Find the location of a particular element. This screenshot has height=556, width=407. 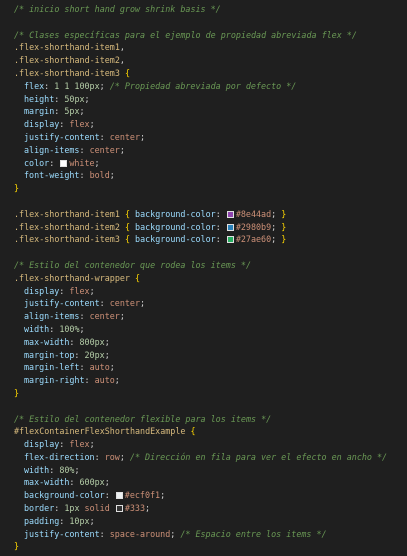

code-line: max-width: 800px; is located at coordinates (210, 342).